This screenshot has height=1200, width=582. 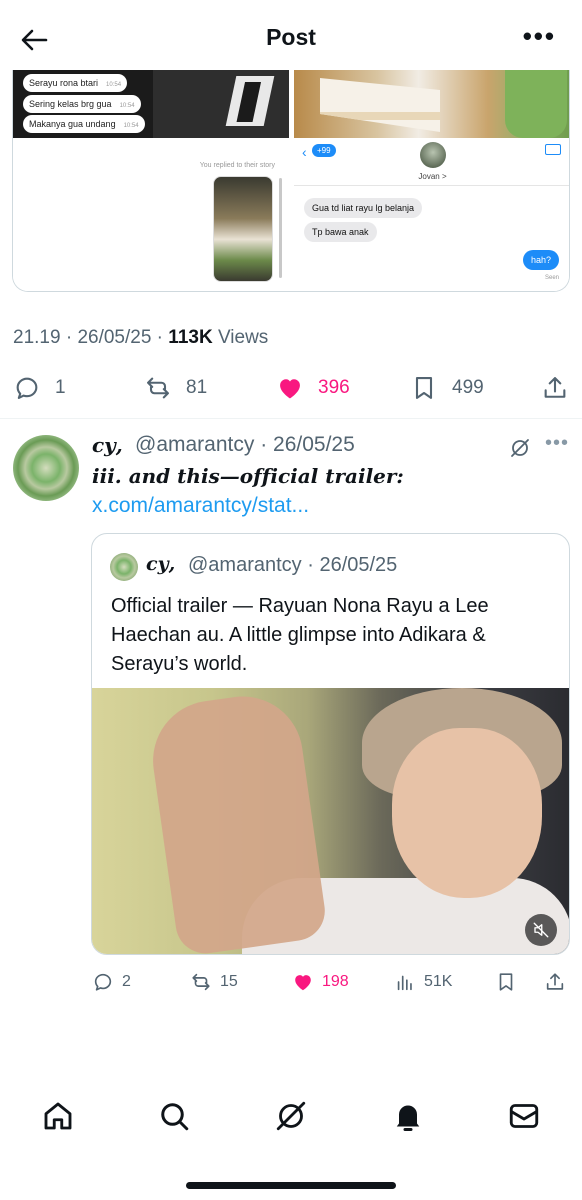 I want to click on chat-bubble: Sering kelas brg gua 10:54, so click(x=82, y=104).